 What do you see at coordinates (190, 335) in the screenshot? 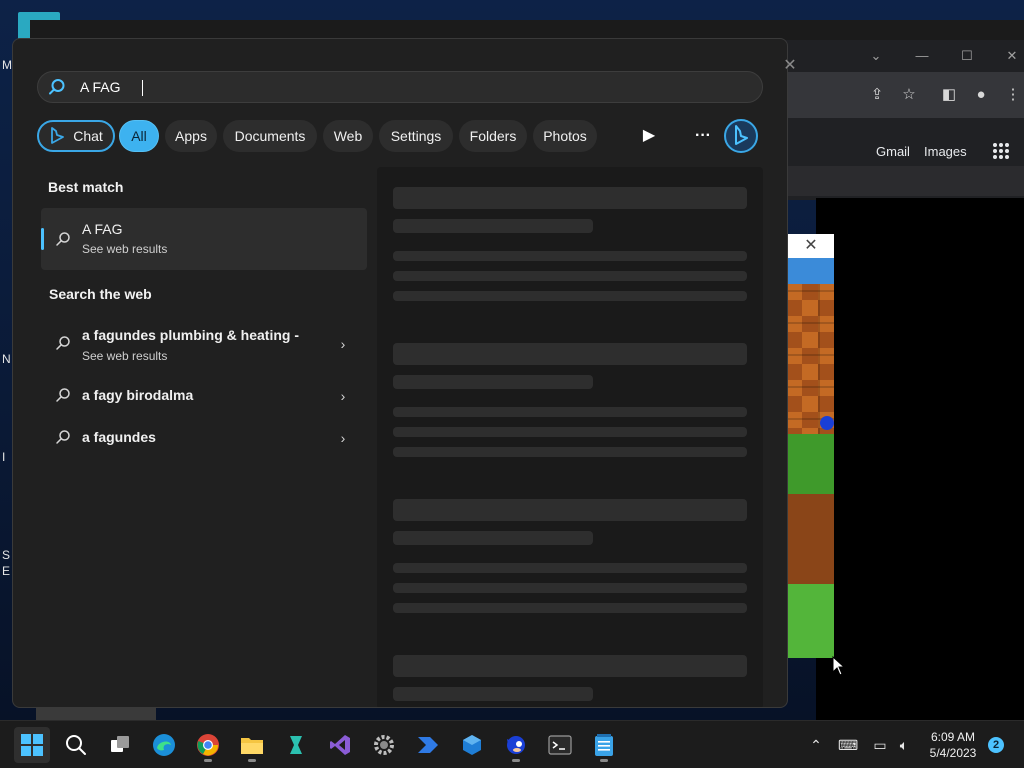
I see `web-result-title: a fagundes plumbing & heating -` at bounding box center [190, 335].